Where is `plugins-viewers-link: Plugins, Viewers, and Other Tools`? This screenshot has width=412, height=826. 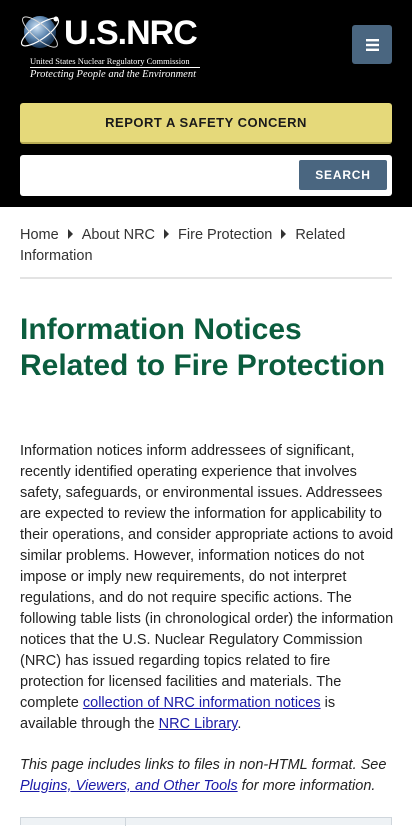
plugins-viewers-link: Plugins, Viewers, and Other Tools is located at coordinates (129, 786).